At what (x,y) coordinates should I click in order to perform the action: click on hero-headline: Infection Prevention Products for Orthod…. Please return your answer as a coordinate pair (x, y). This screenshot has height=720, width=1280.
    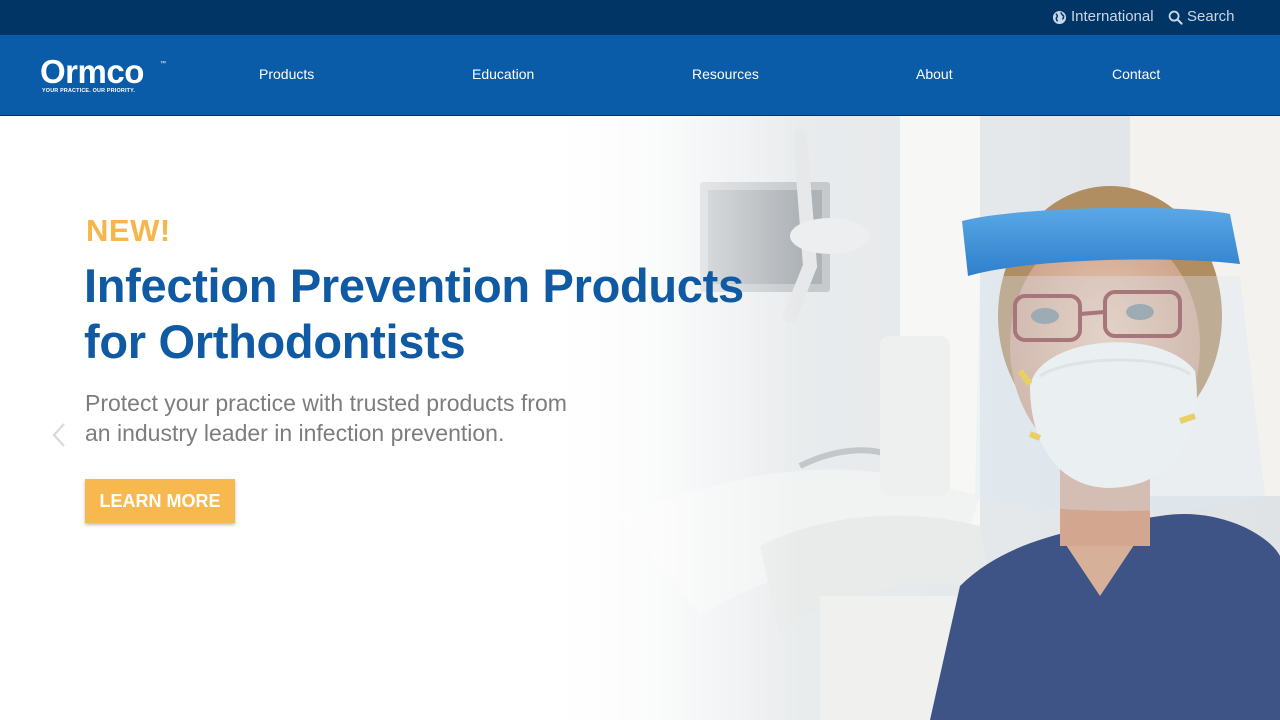
    Looking at the image, I should click on (464, 314).